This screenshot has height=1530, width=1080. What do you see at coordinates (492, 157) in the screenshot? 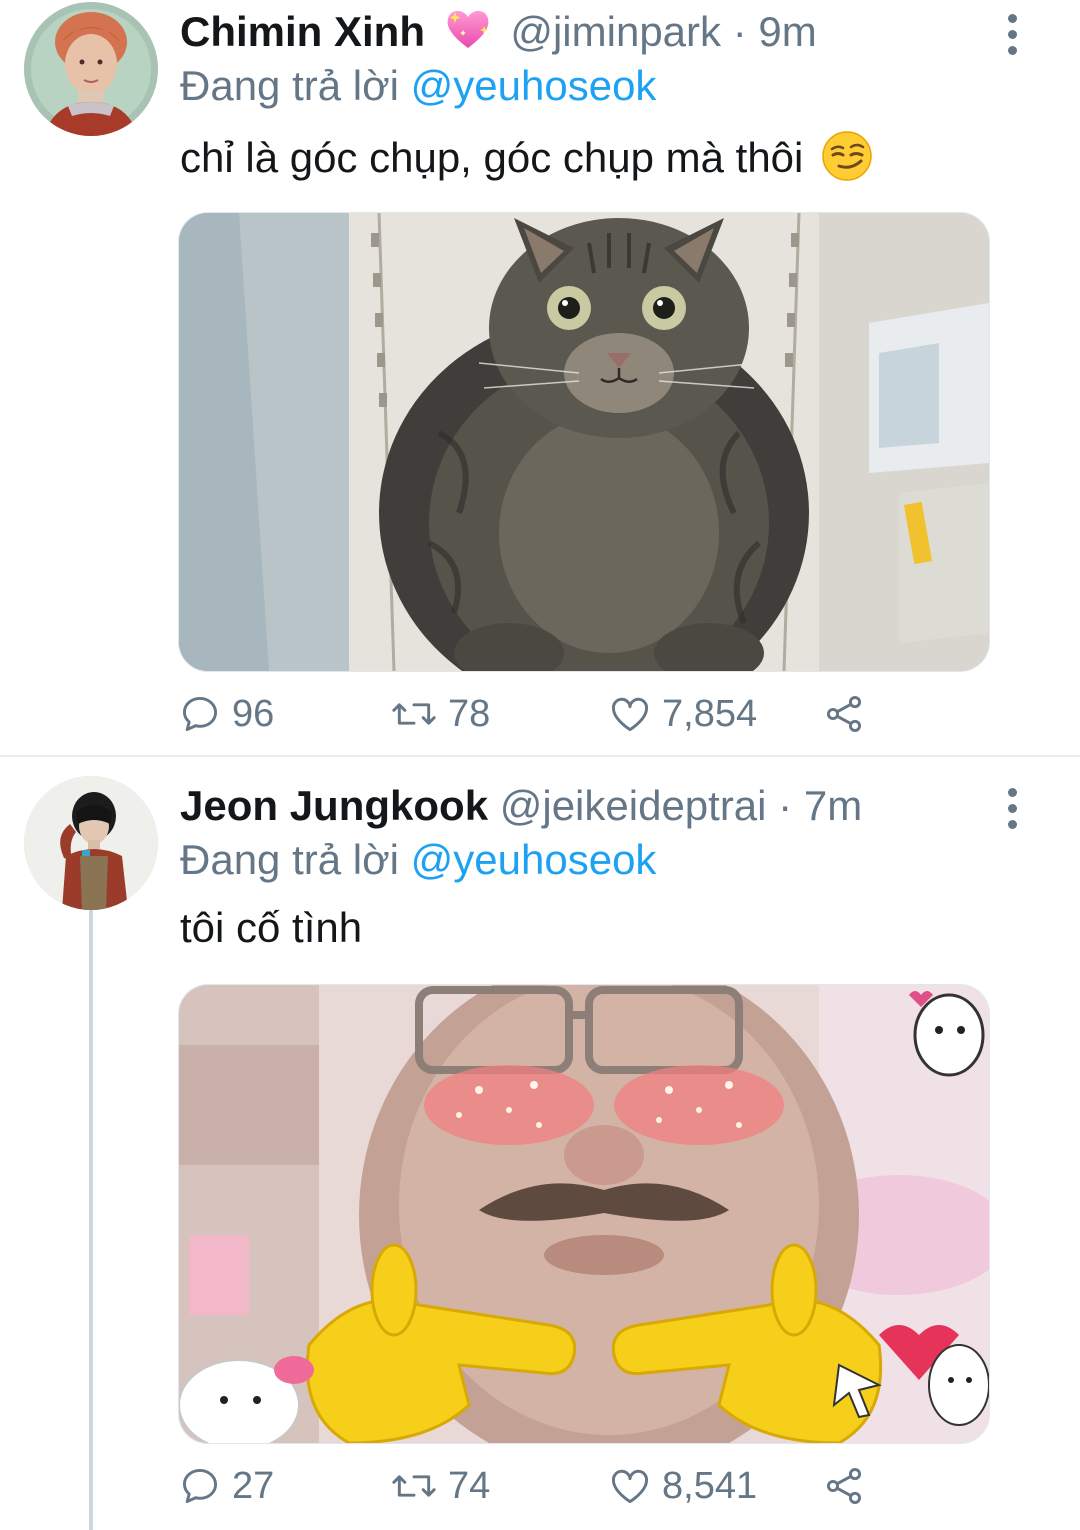
I see `tweet-text-content: chỉ là góc chụp, góc chụp mà thôi` at bounding box center [492, 157].